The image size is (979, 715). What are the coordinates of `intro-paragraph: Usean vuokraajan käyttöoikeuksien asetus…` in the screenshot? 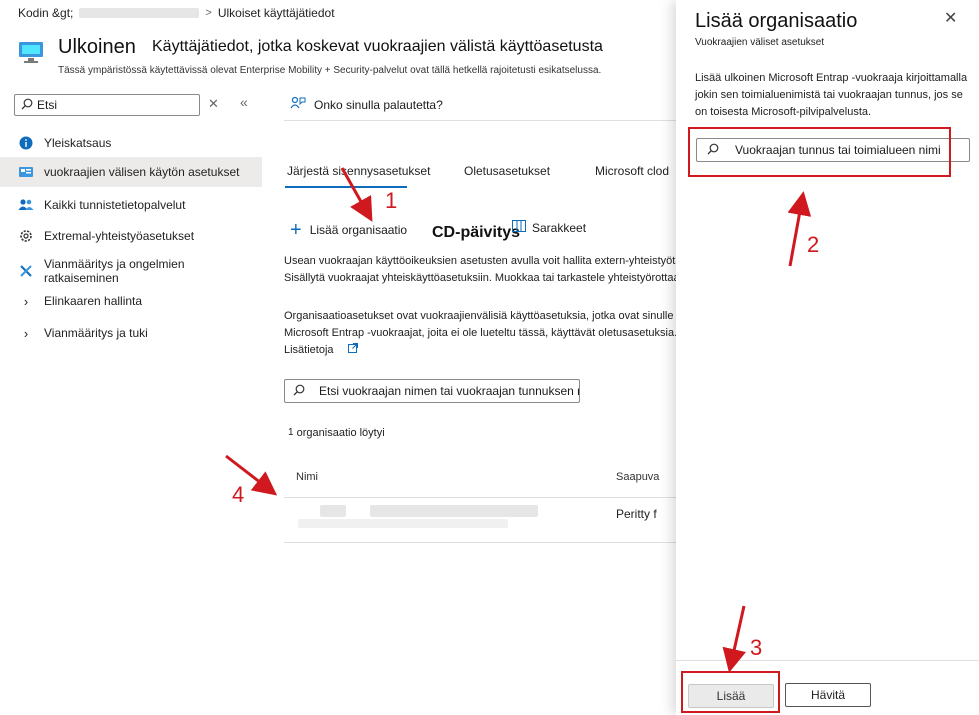 It's located at (482, 270).